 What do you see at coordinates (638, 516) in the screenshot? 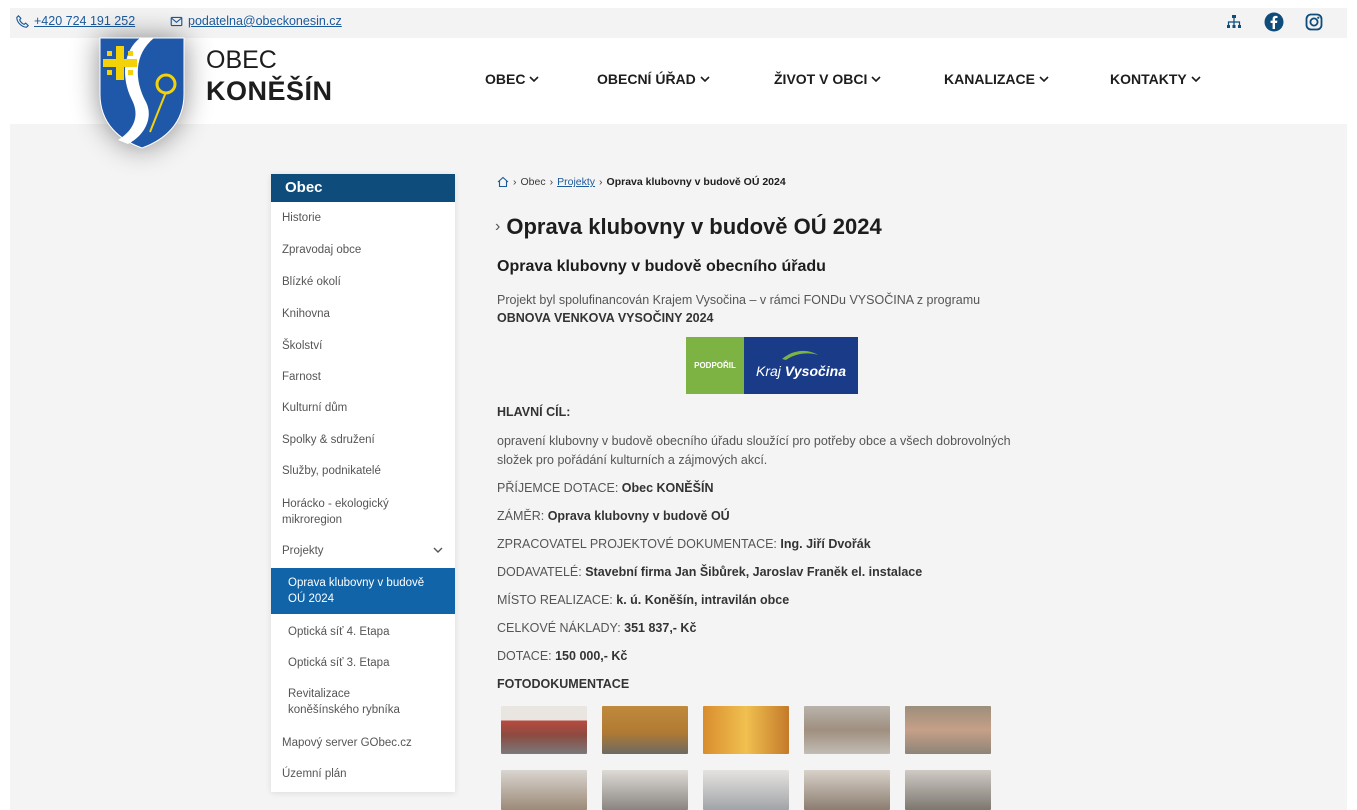
I see `info-value: Oprava klubovny v budově OÚ` at bounding box center [638, 516].